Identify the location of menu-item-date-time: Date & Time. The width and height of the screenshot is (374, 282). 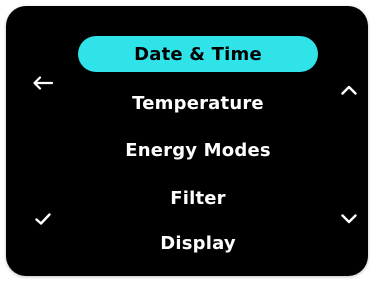
(198, 54).